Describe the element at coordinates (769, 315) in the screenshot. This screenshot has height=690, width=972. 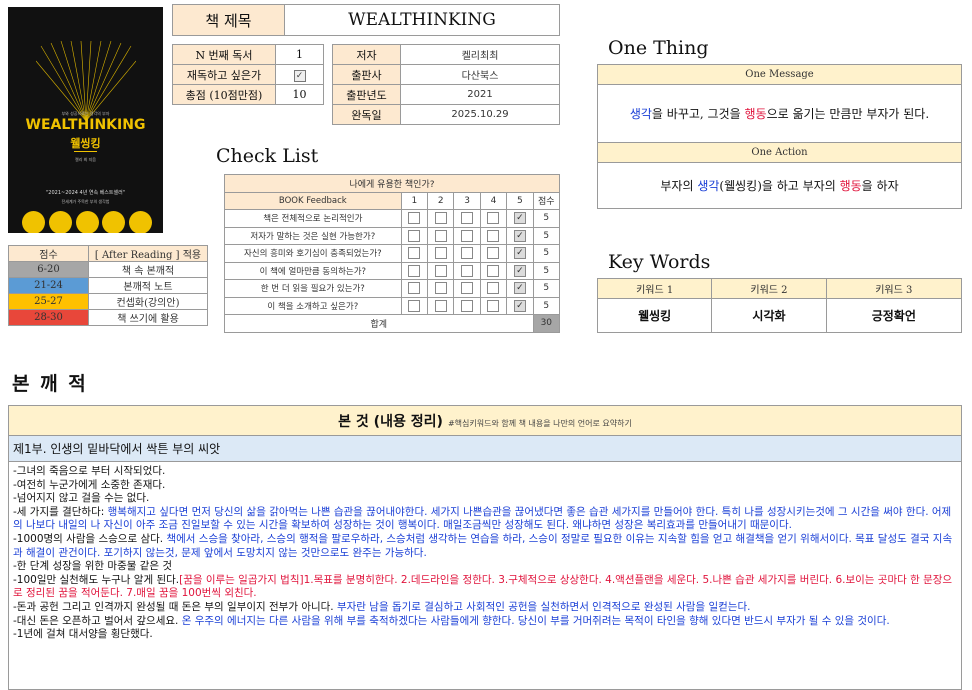
I see `keyword-value: 시각화` at that location.